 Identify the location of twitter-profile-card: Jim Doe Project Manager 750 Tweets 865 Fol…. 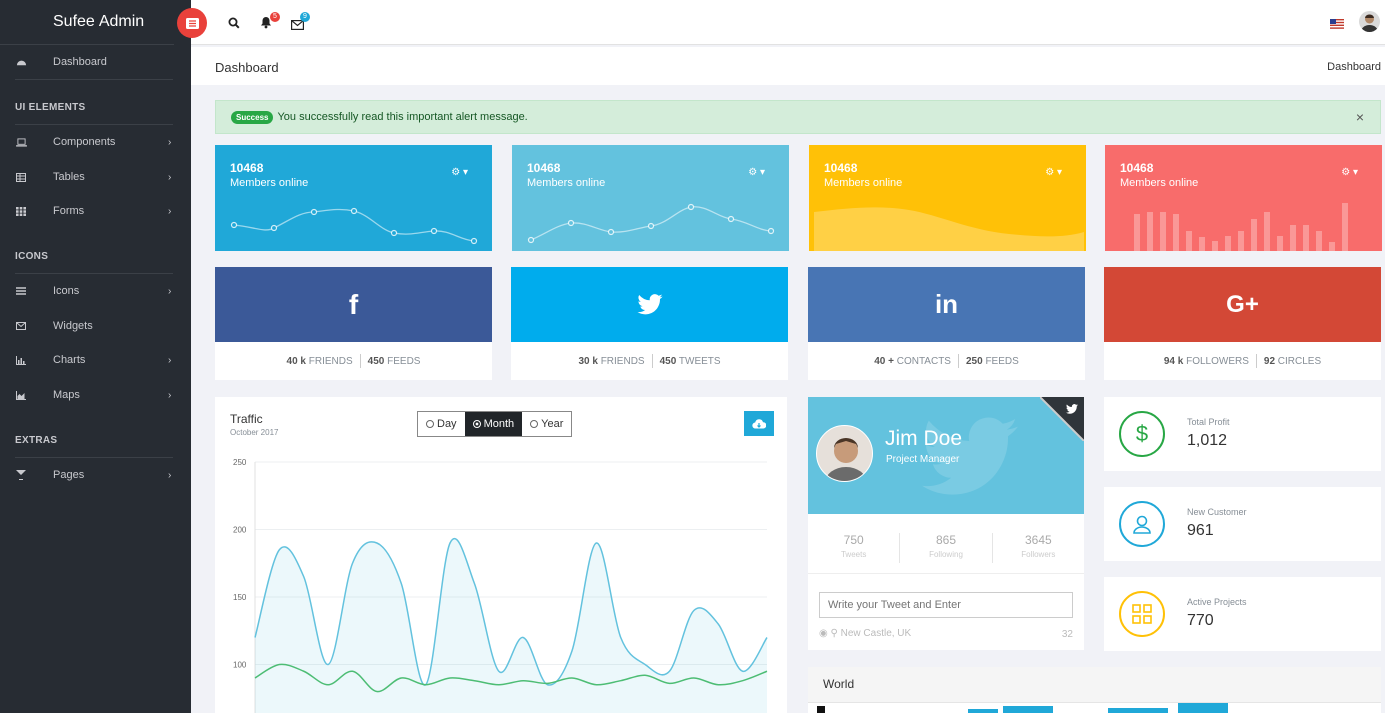
(946, 523).